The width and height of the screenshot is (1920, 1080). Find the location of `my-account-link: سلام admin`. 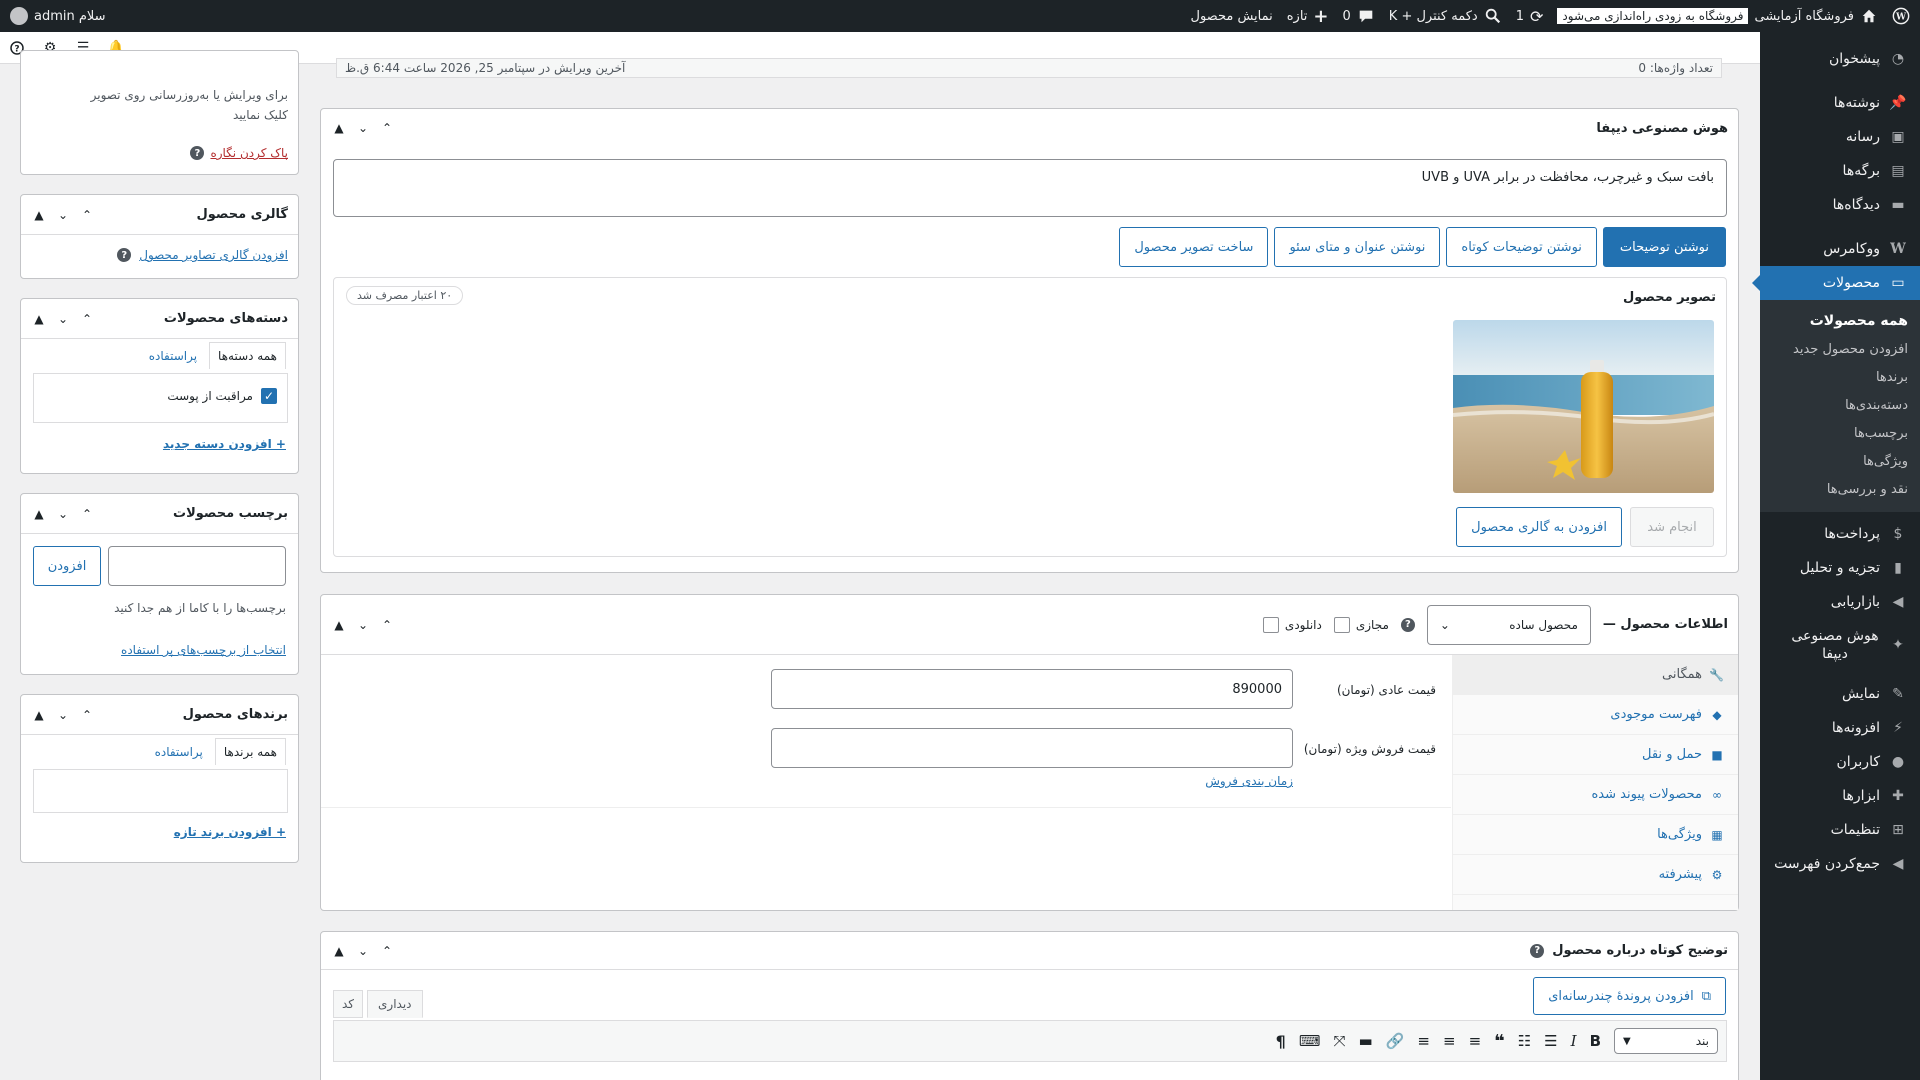

my-account-link: سلام admin is located at coordinates (58, 16).